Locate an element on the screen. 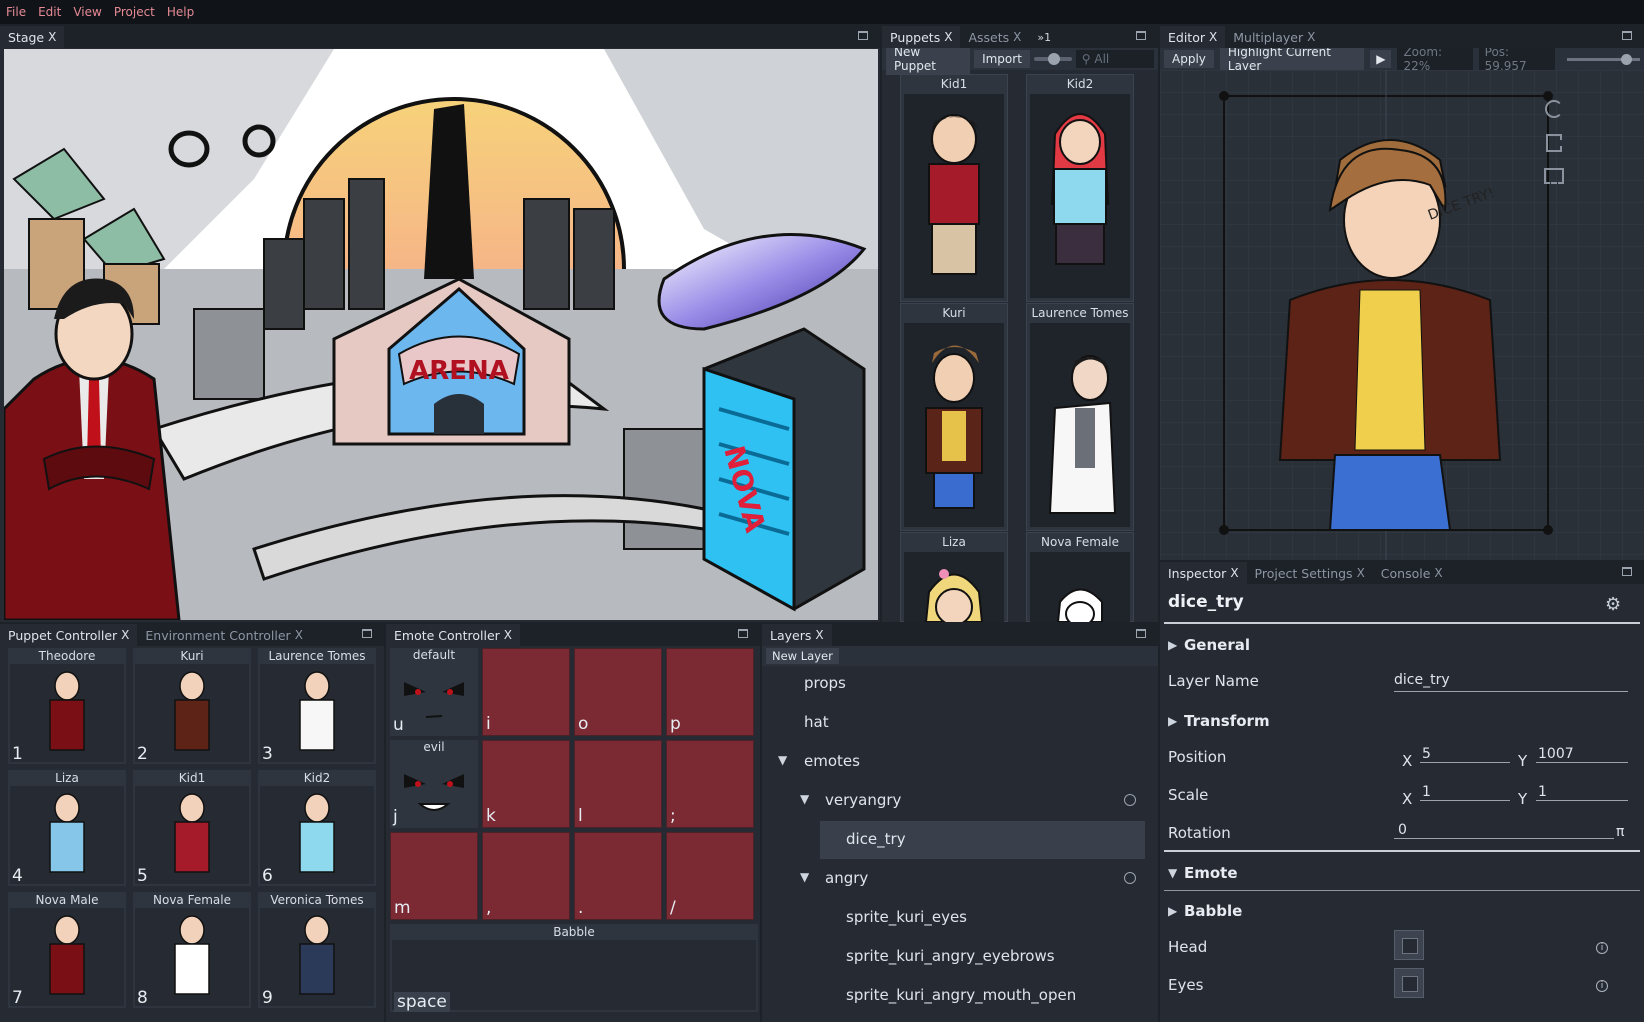 Image resolution: width=1644 pixels, height=1022 pixels. position-y-field: 1007 is located at coordinates (1582, 754).